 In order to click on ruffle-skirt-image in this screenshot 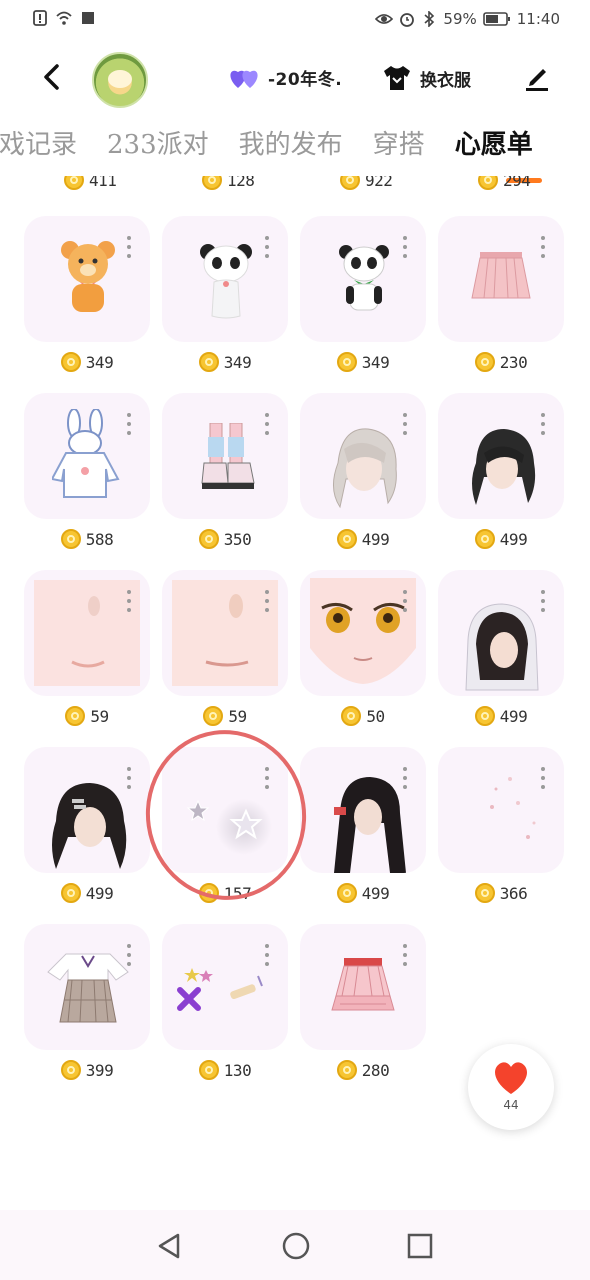, I will do `click(363, 984)`.